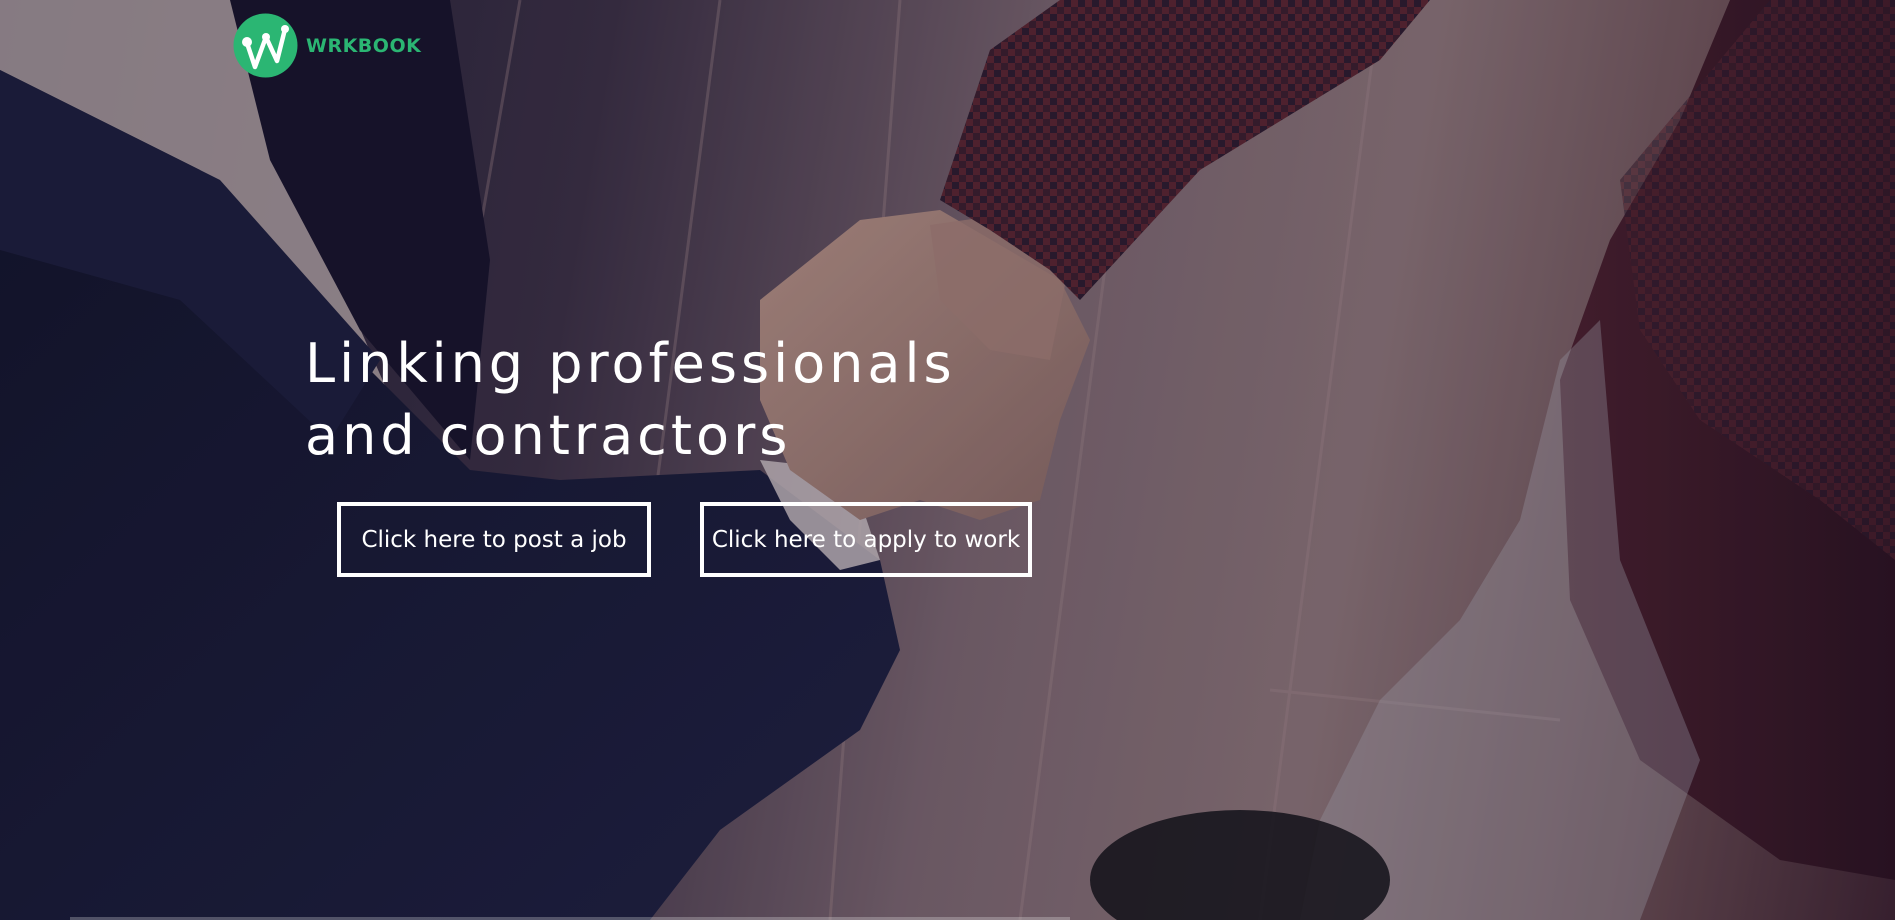 This screenshot has width=1895, height=920. I want to click on apply-to-work-button: Click here to apply to work, so click(866, 539).